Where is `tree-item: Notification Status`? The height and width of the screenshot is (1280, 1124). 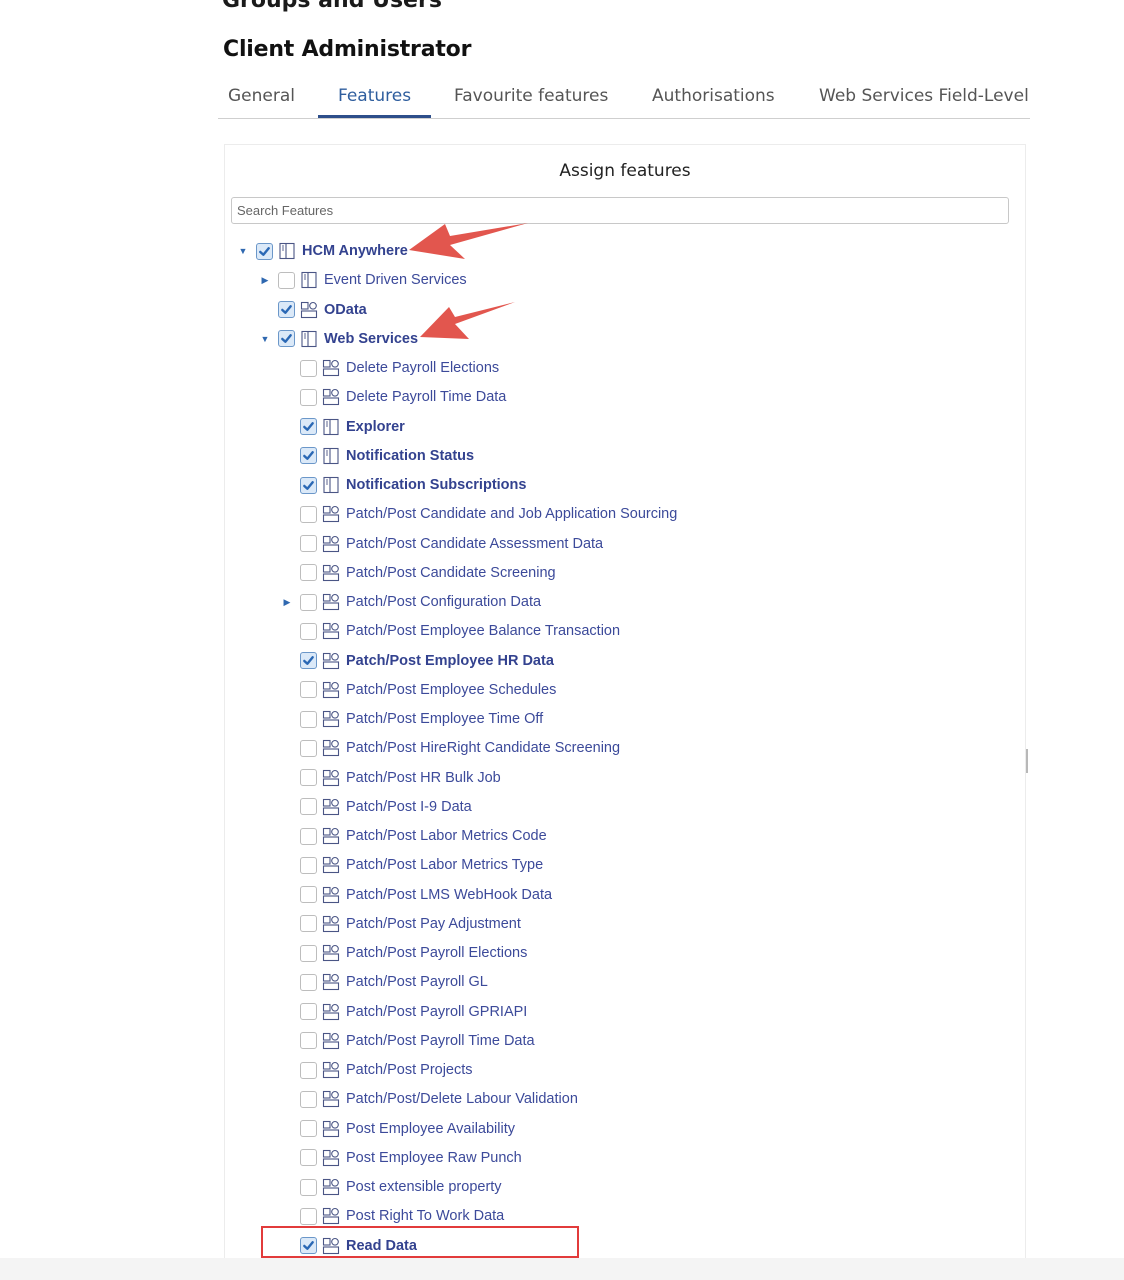 tree-item: Notification Status is located at coordinates (377, 456).